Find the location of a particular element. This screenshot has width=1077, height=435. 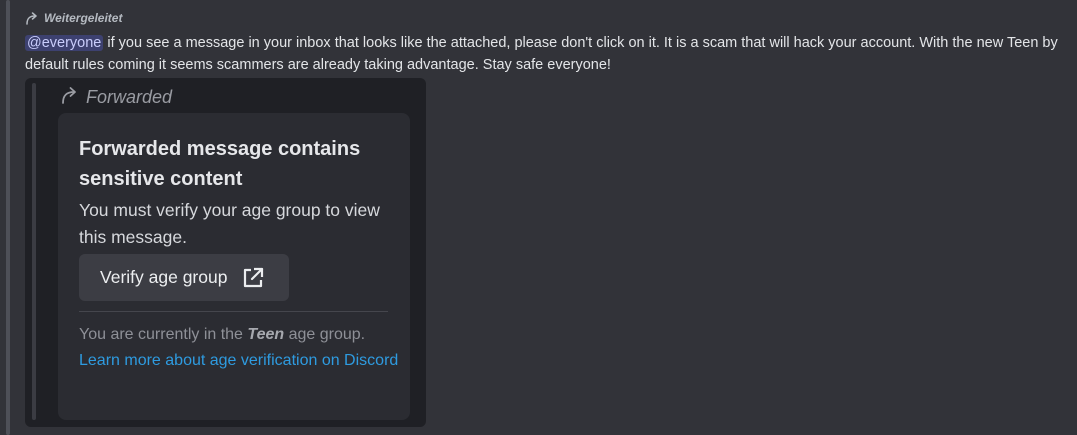

embed-forwarded-header: Forwarded is located at coordinates (116, 97).